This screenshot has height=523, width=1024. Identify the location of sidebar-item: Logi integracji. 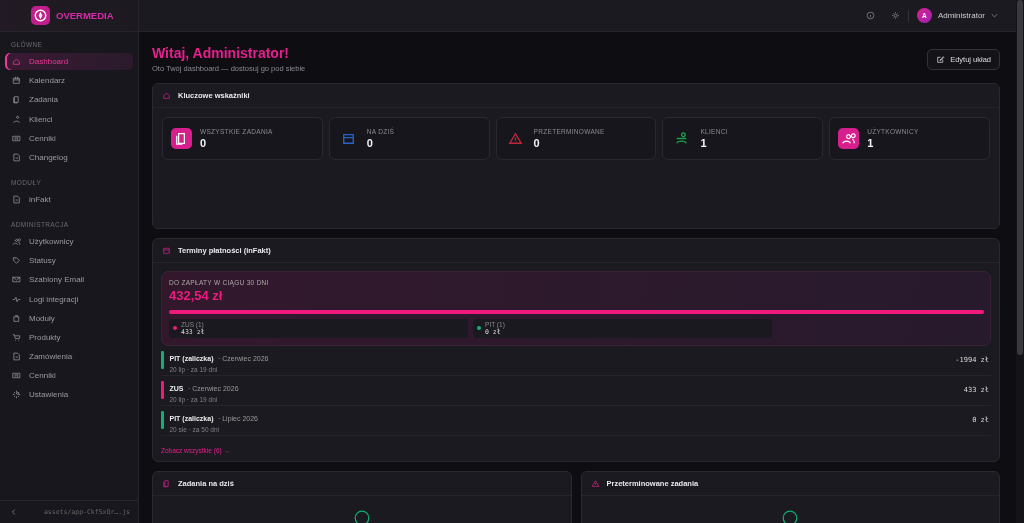
(69, 299).